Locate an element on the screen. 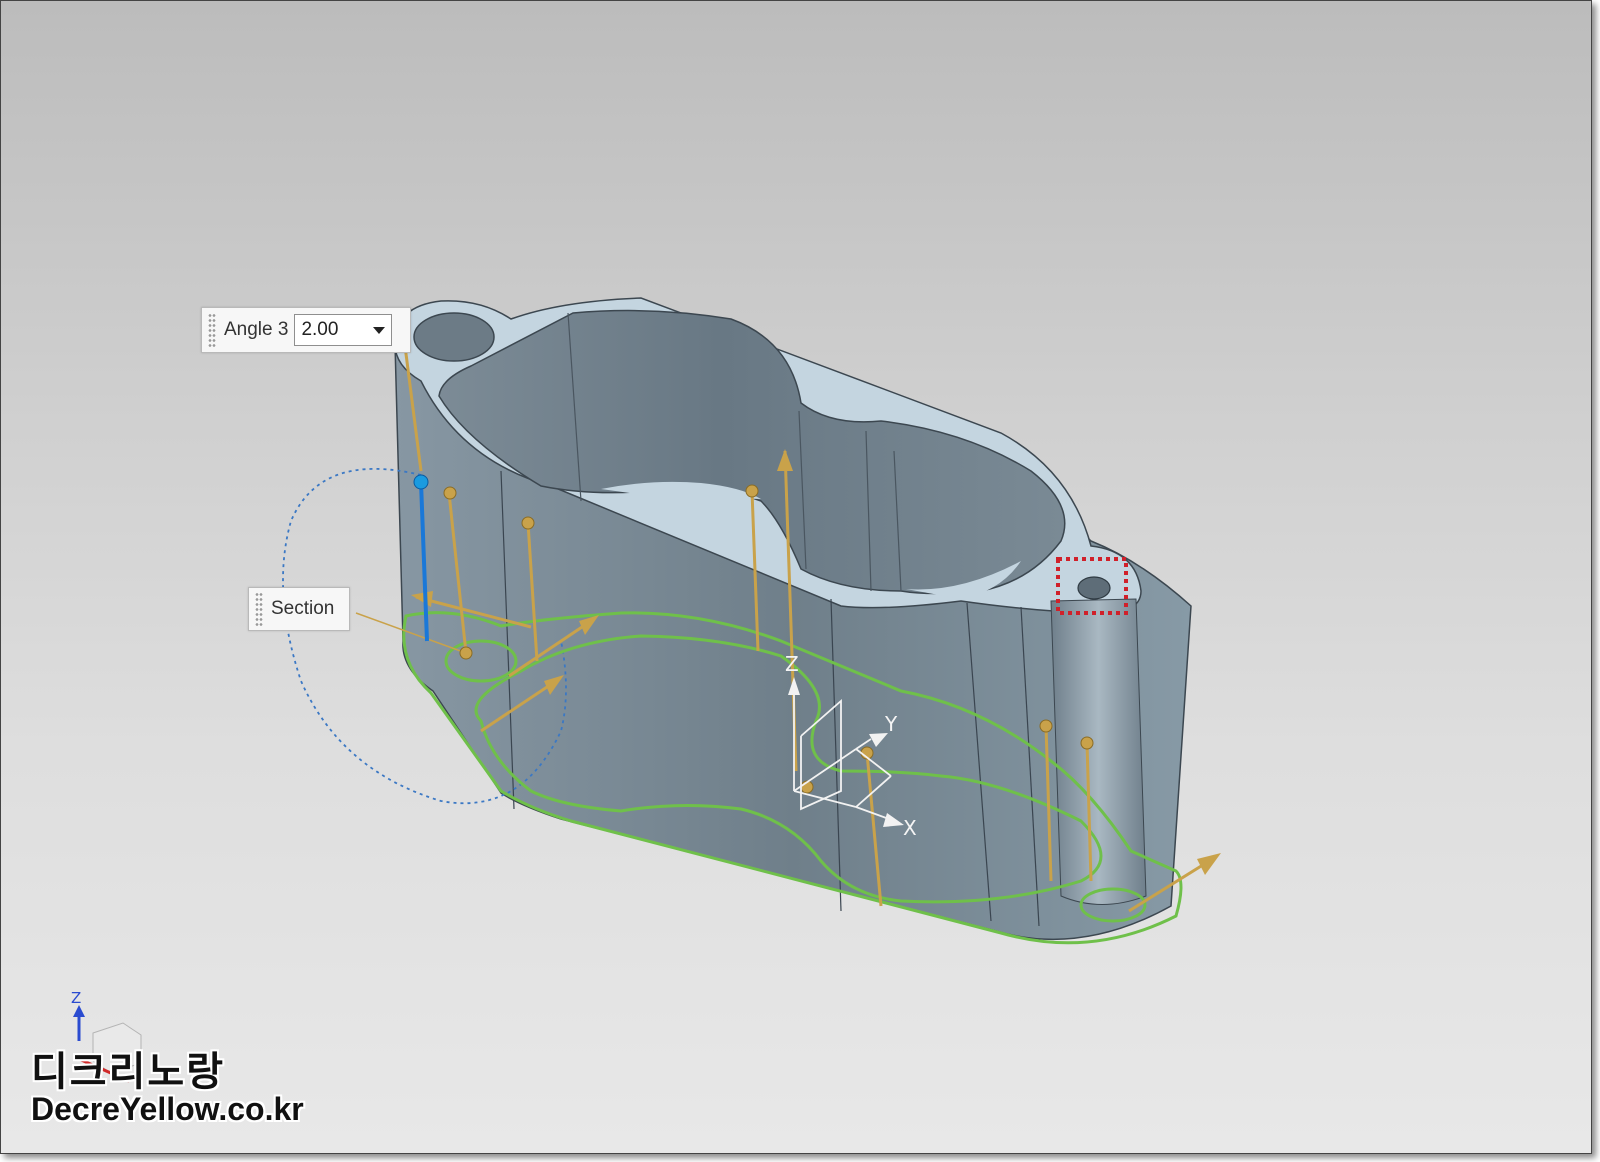 The height and width of the screenshot is (1162, 1600). dropdown-caret-icon is located at coordinates (379, 330).